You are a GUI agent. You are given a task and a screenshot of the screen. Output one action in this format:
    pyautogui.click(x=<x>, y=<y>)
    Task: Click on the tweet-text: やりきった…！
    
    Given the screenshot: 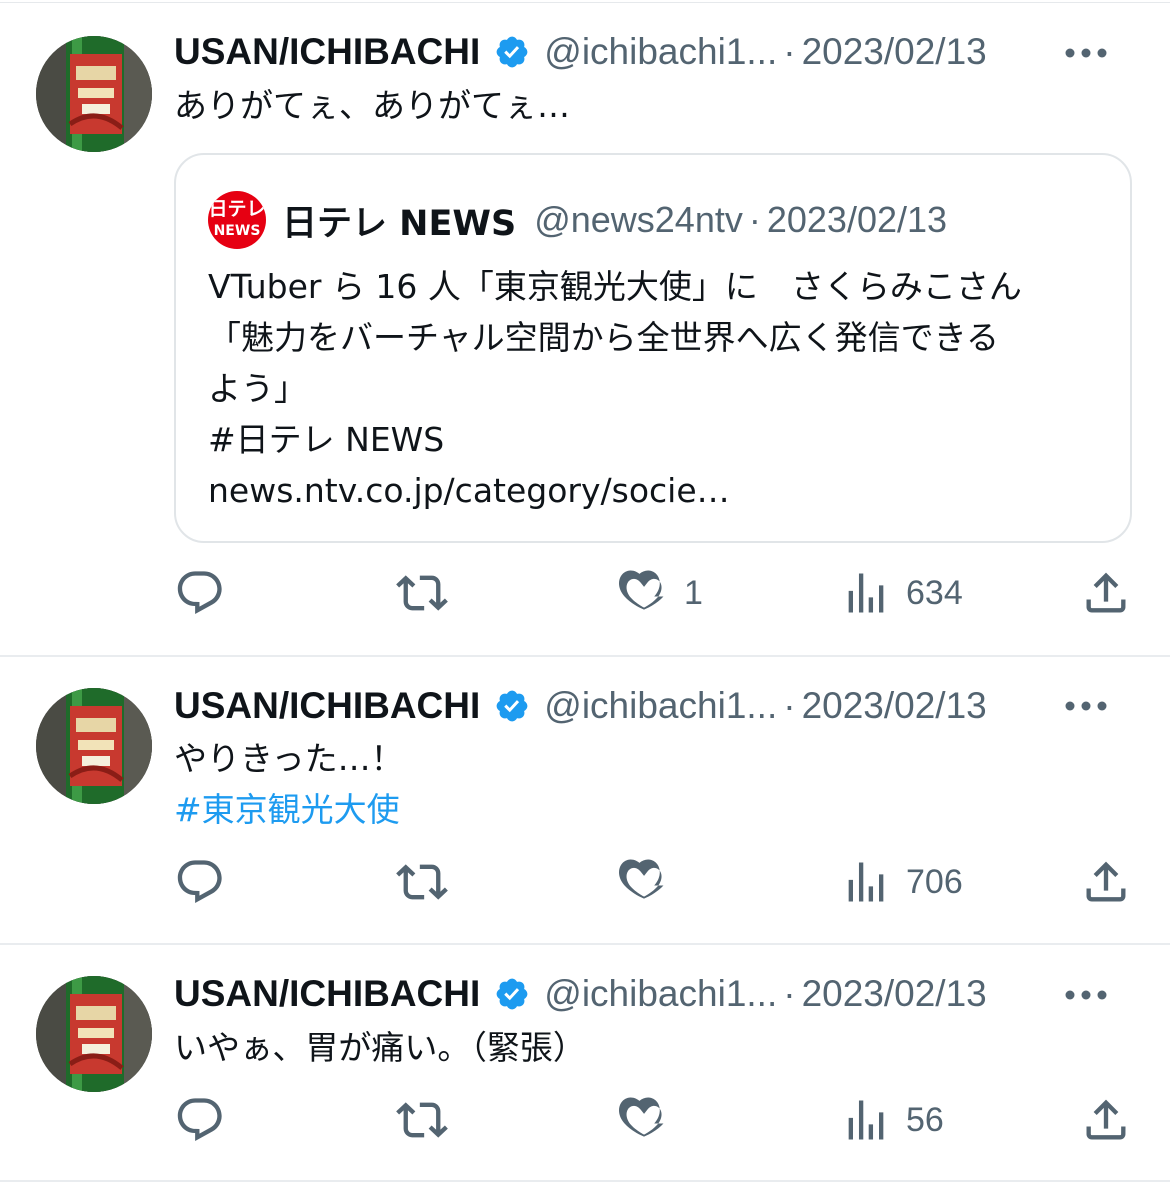 What is the action you would take?
    pyautogui.click(x=289, y=758)
    